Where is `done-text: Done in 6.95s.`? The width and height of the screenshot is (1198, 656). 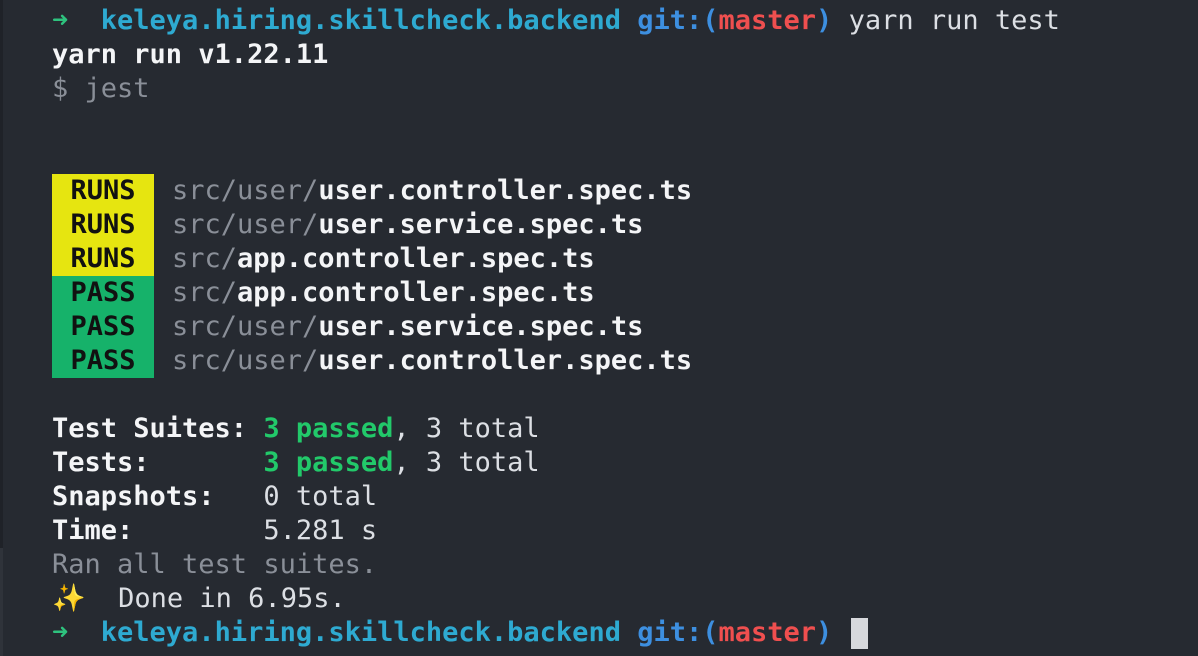
done-text: Done in 6.95s. is located at coordinates (232, 598).